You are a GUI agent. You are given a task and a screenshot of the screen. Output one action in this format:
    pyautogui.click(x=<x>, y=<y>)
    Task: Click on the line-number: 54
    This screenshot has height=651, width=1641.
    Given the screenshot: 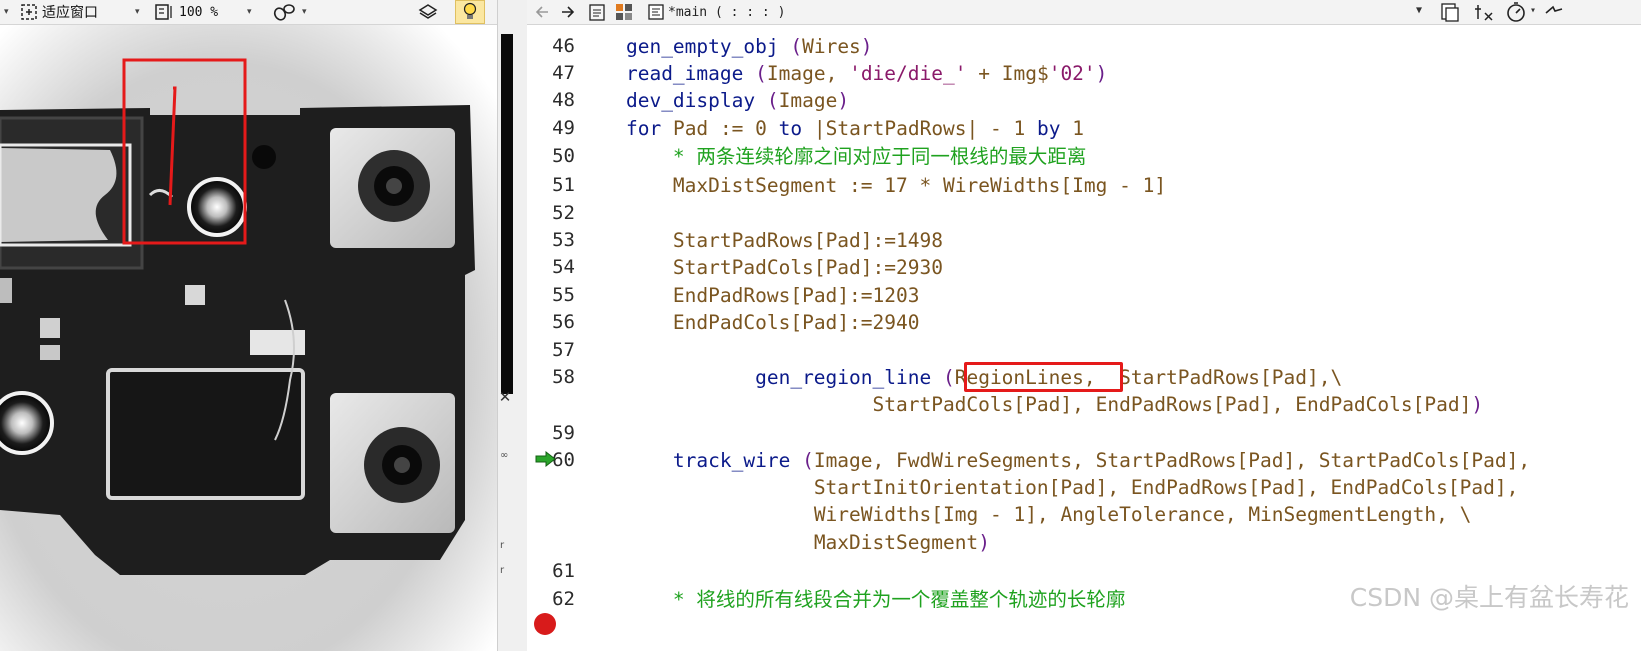 What is the action you would take?
    pyautogui.click(x=563, y=267)
    